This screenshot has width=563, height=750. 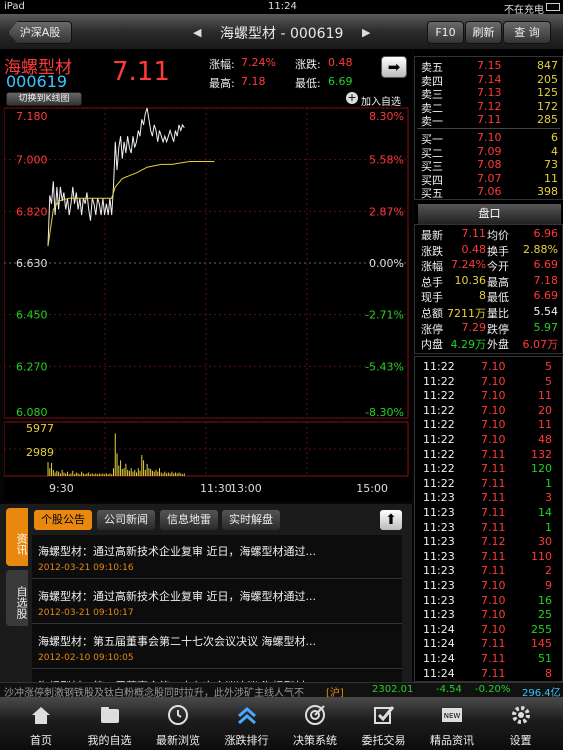 What do you see at coordinates (386, 116) in the screenshot?
I see `pct-tick-label: 8.30%` at bounding box center [386, 116].